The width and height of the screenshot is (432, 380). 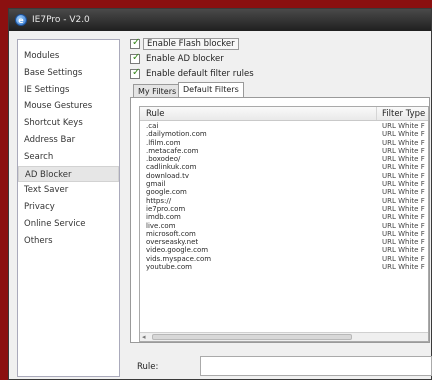 I want to click on rule-cell: overseasky.net, so click(x=172, y=242).